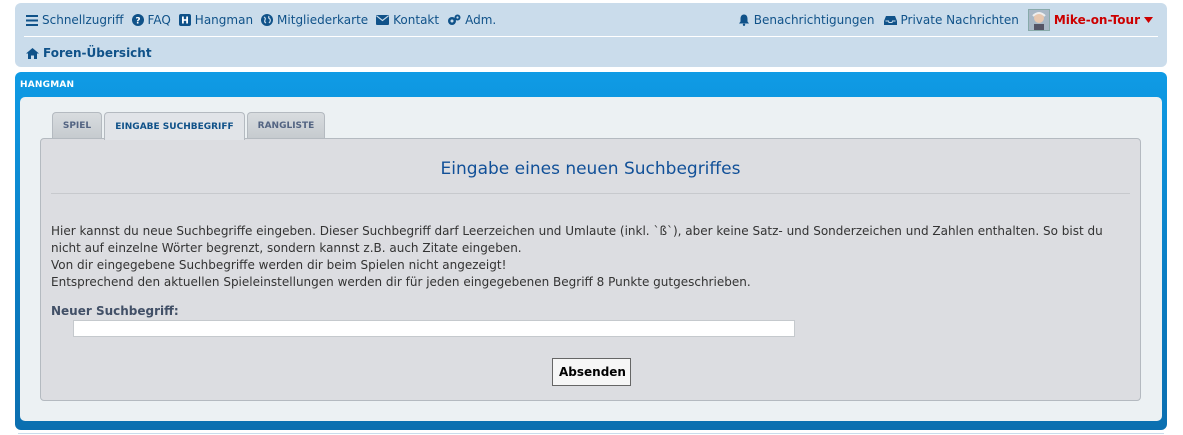 This screenshot has width=1183, height=435. Describe the element at coordinates (434, 328) in the screenshot. I see `search-term-input` at that location.